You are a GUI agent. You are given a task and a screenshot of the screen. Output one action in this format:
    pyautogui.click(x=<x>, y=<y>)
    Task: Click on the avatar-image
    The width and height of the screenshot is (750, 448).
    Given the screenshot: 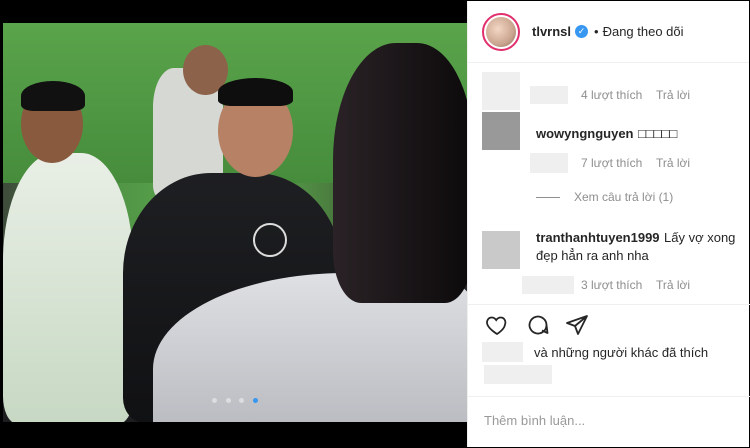 What is the action you would take?
    pyautogui.click(x=501, y=31)
    